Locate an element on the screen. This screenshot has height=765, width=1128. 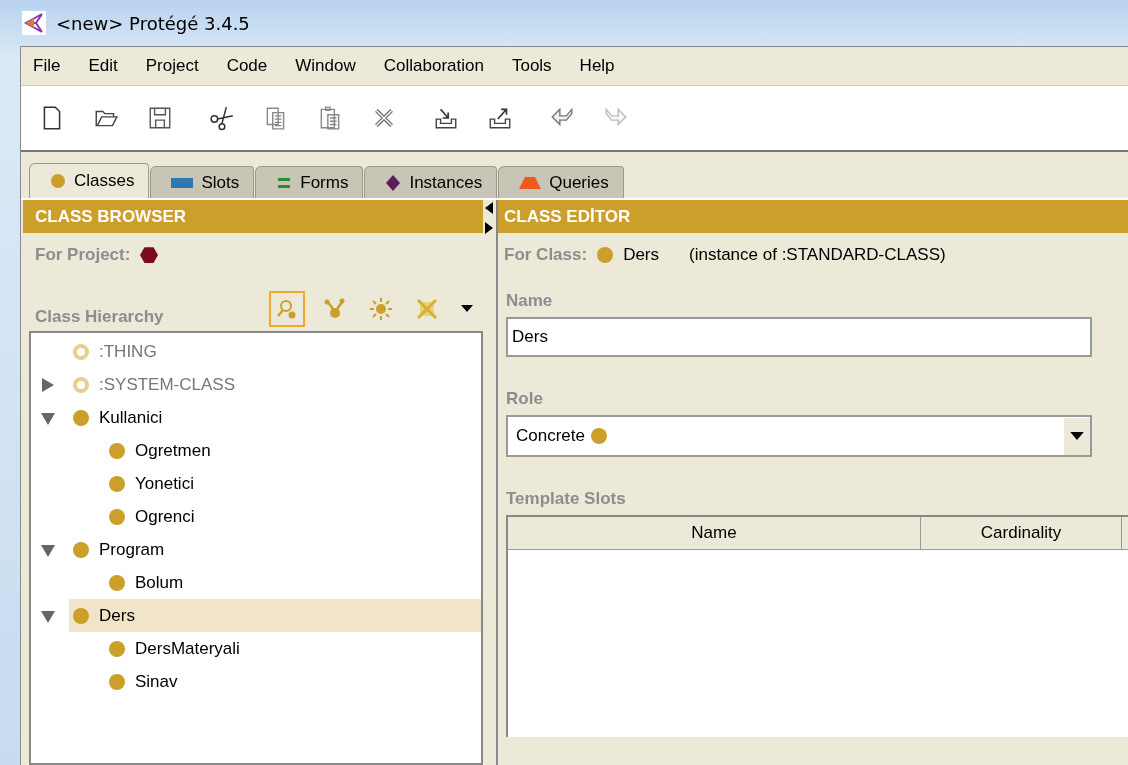
tree-item: Yonetici is located at coordinates (293, 483).